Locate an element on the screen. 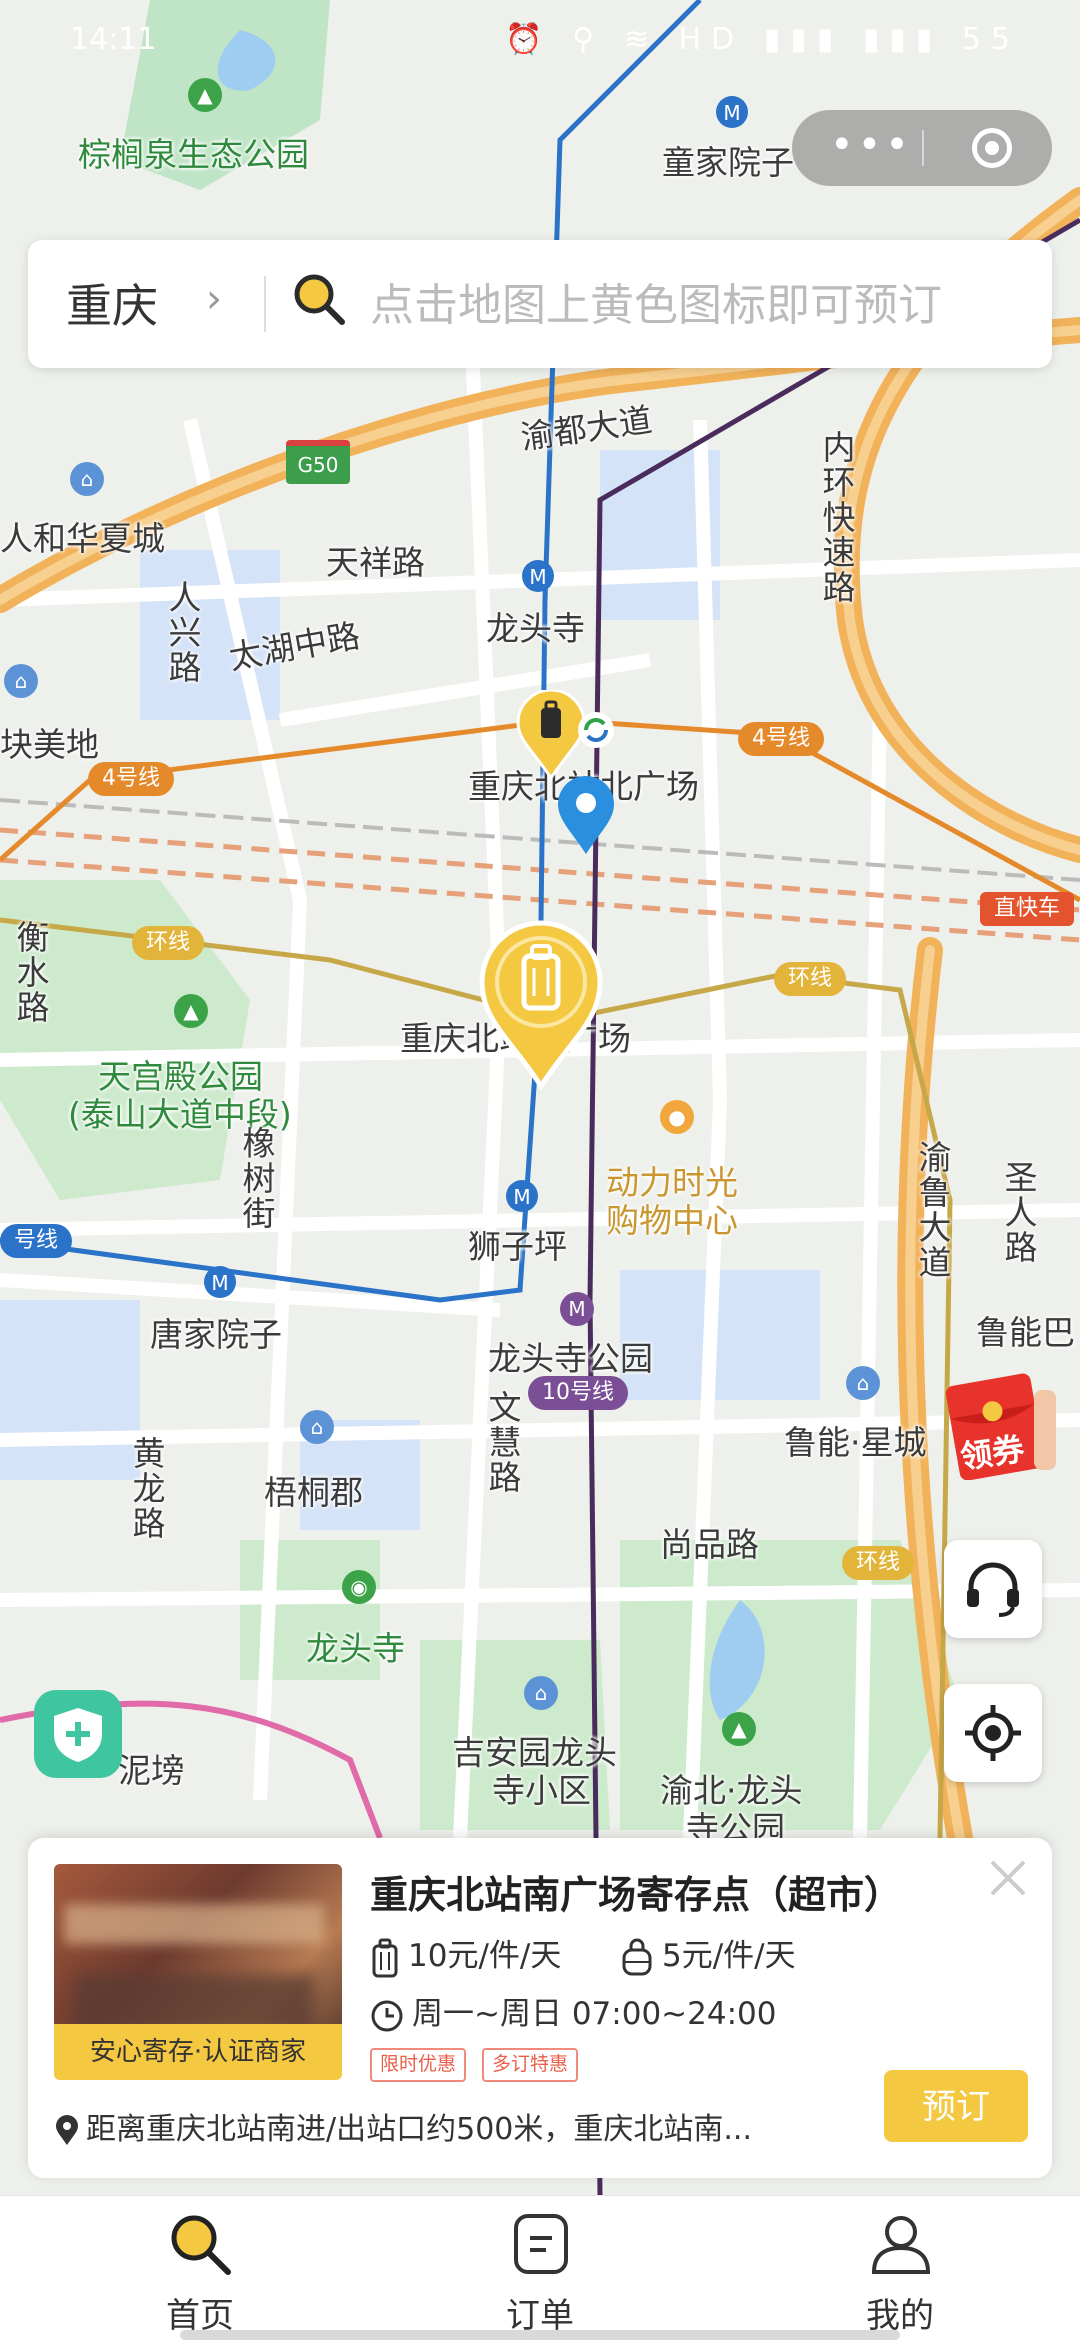 Image resolution: width=1080 pixels, height=2340 pixels. map-label: 狮子坪 is located at coordinates (517, 1246).